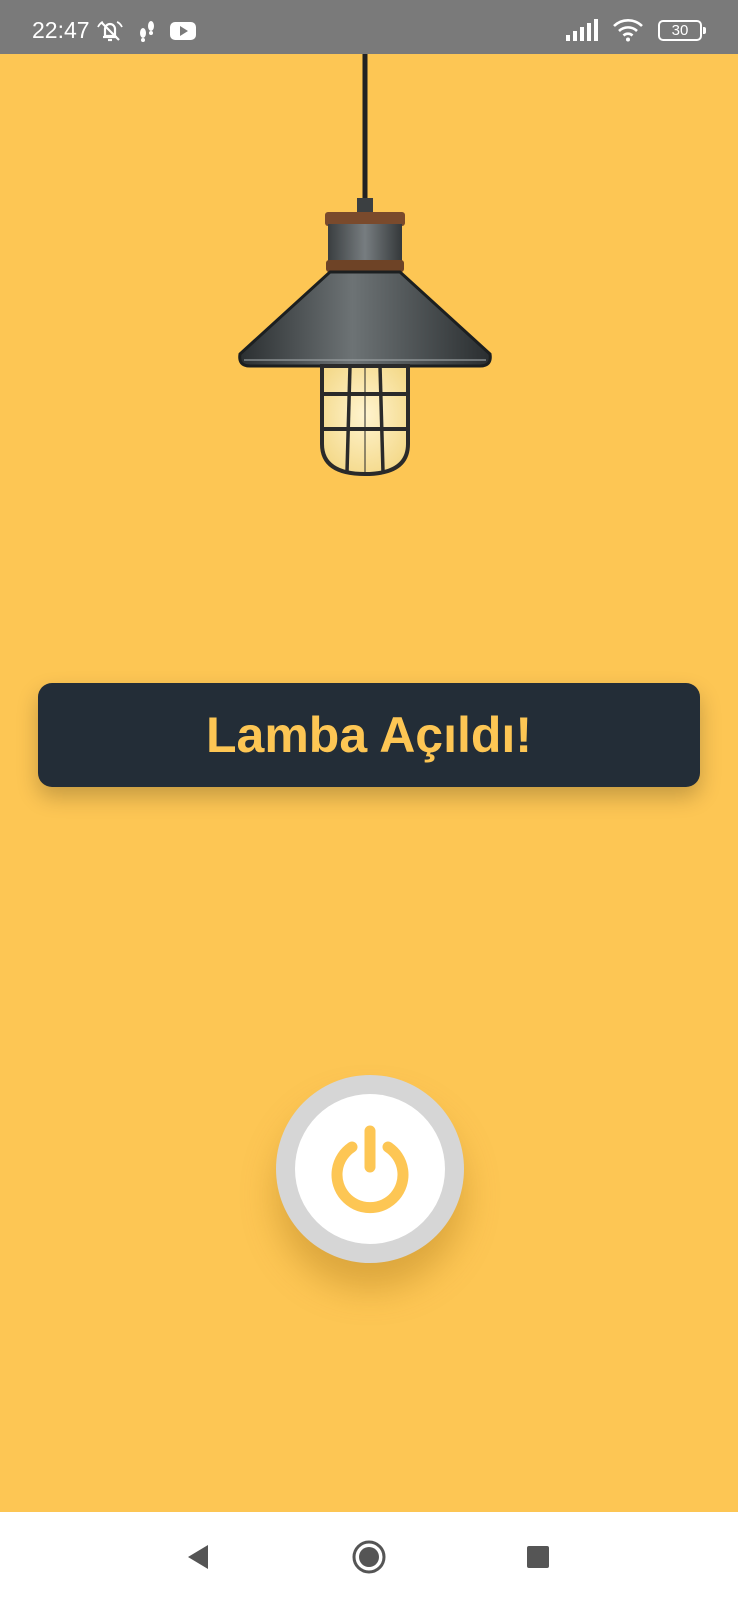 The height and width of the screenshot is (1600, 738). I want to click on recents-square-icon, so click(538, 1557).